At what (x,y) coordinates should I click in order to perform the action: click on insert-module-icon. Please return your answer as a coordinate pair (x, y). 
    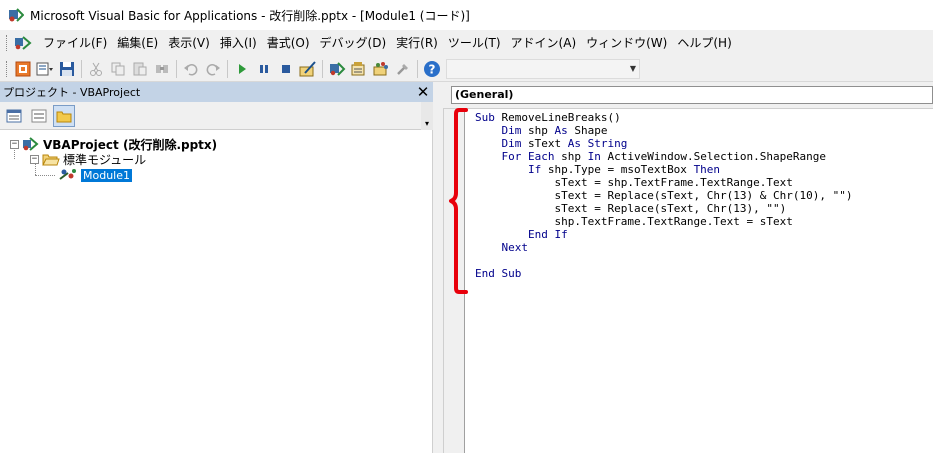
    Looking at the image, I should click on (45, 69).